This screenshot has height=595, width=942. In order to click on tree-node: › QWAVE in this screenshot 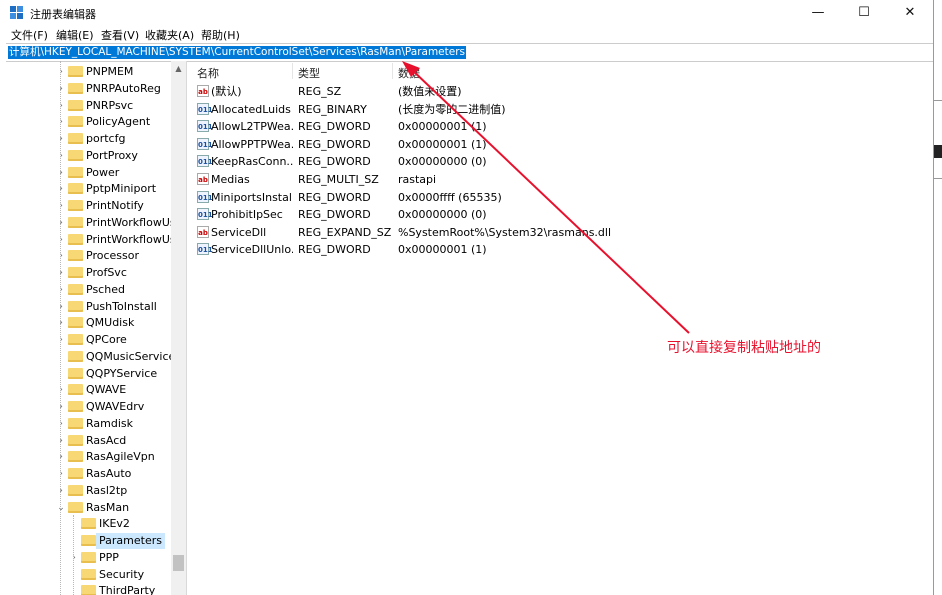, I will do `click(88, 390)`.